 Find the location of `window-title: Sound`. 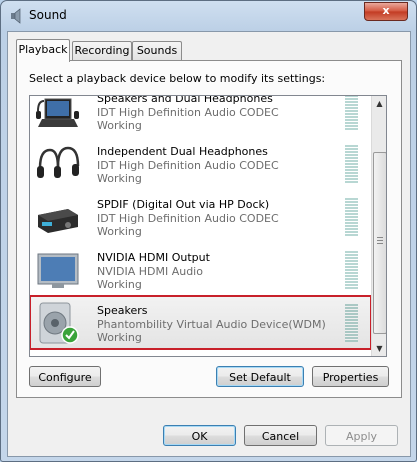

window-title: Sound is located at coordinates (48, 15).